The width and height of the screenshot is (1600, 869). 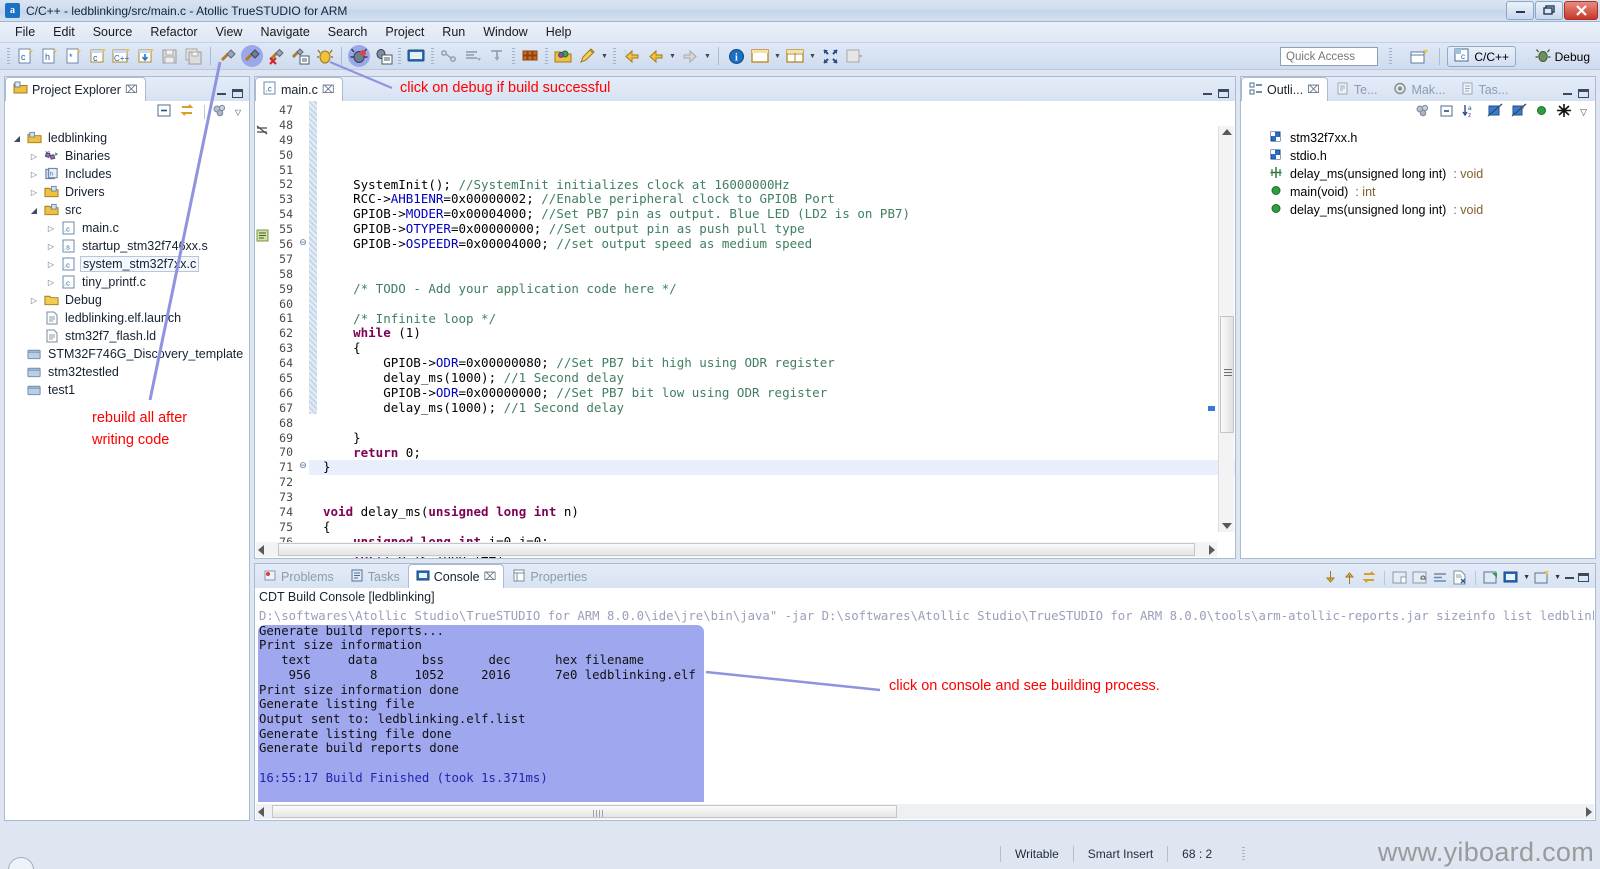 What do you see at coordinates (228, 56) in the screenshot?
I see `build-icon` at bounding box center [228, 56].